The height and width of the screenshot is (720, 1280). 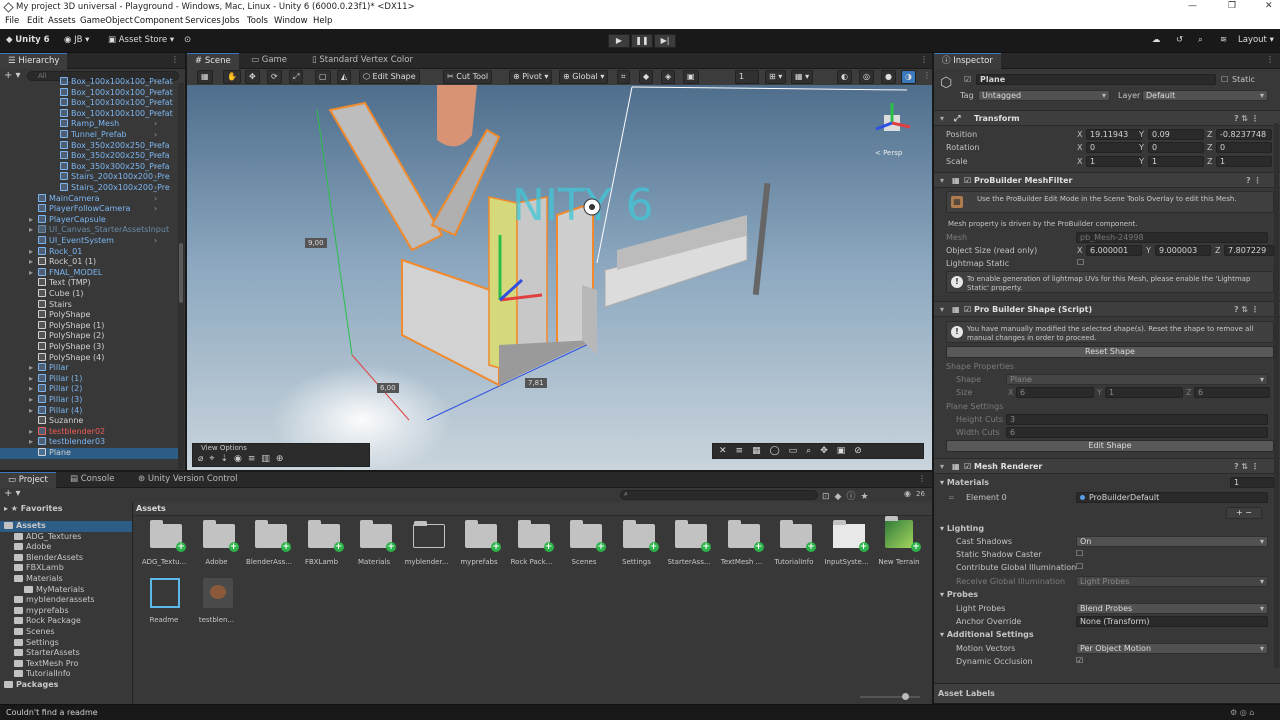 What do you see at coordinates (108, 124) in the screenshot?
I see `hierarchy-item: Ramp_Mesh ›` at bounding box center [108, 124].